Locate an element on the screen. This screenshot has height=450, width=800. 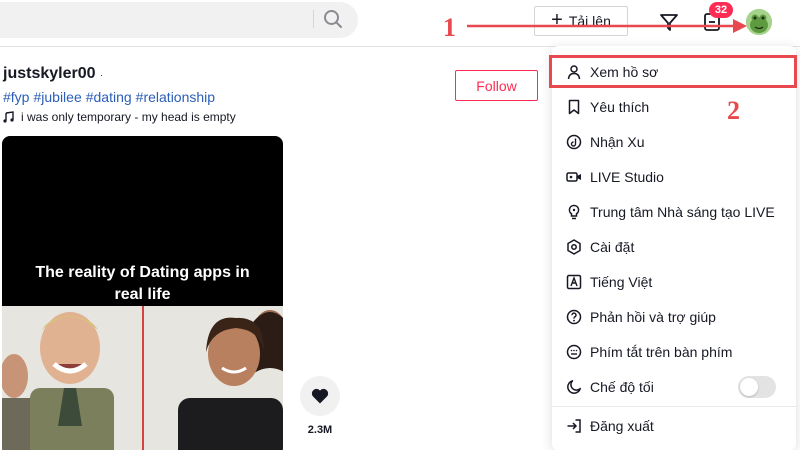
menu-item-label: Cài đặt is located at coordinates (612, 246).